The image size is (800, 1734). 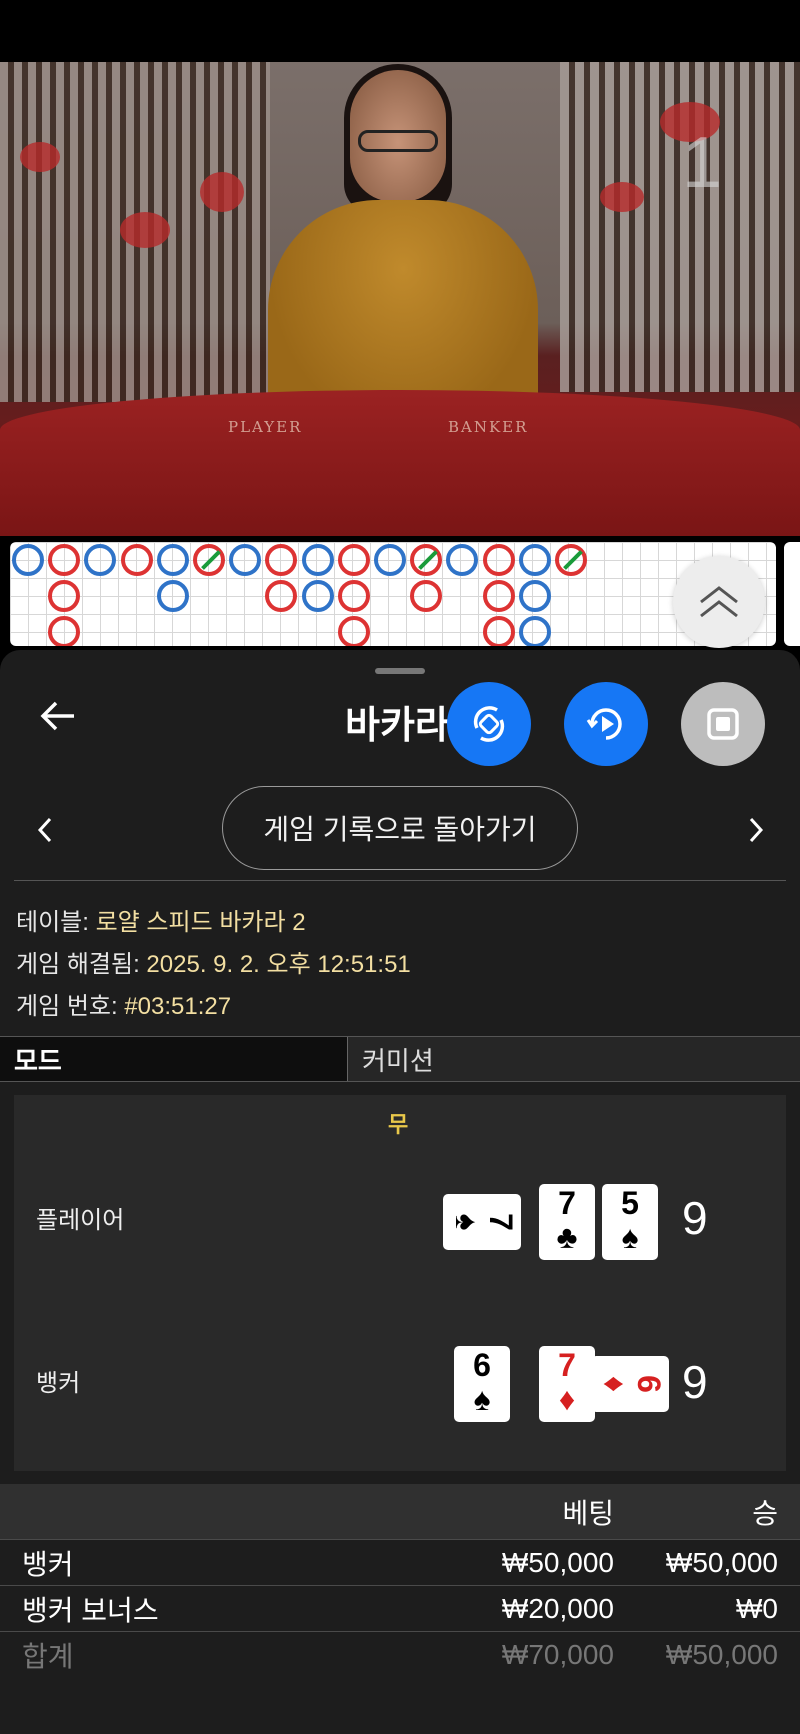 What do you see at coordinates (630, 1203) in the screenshot?
I see `card-rank: 5` at bounding box center [630, 1203].